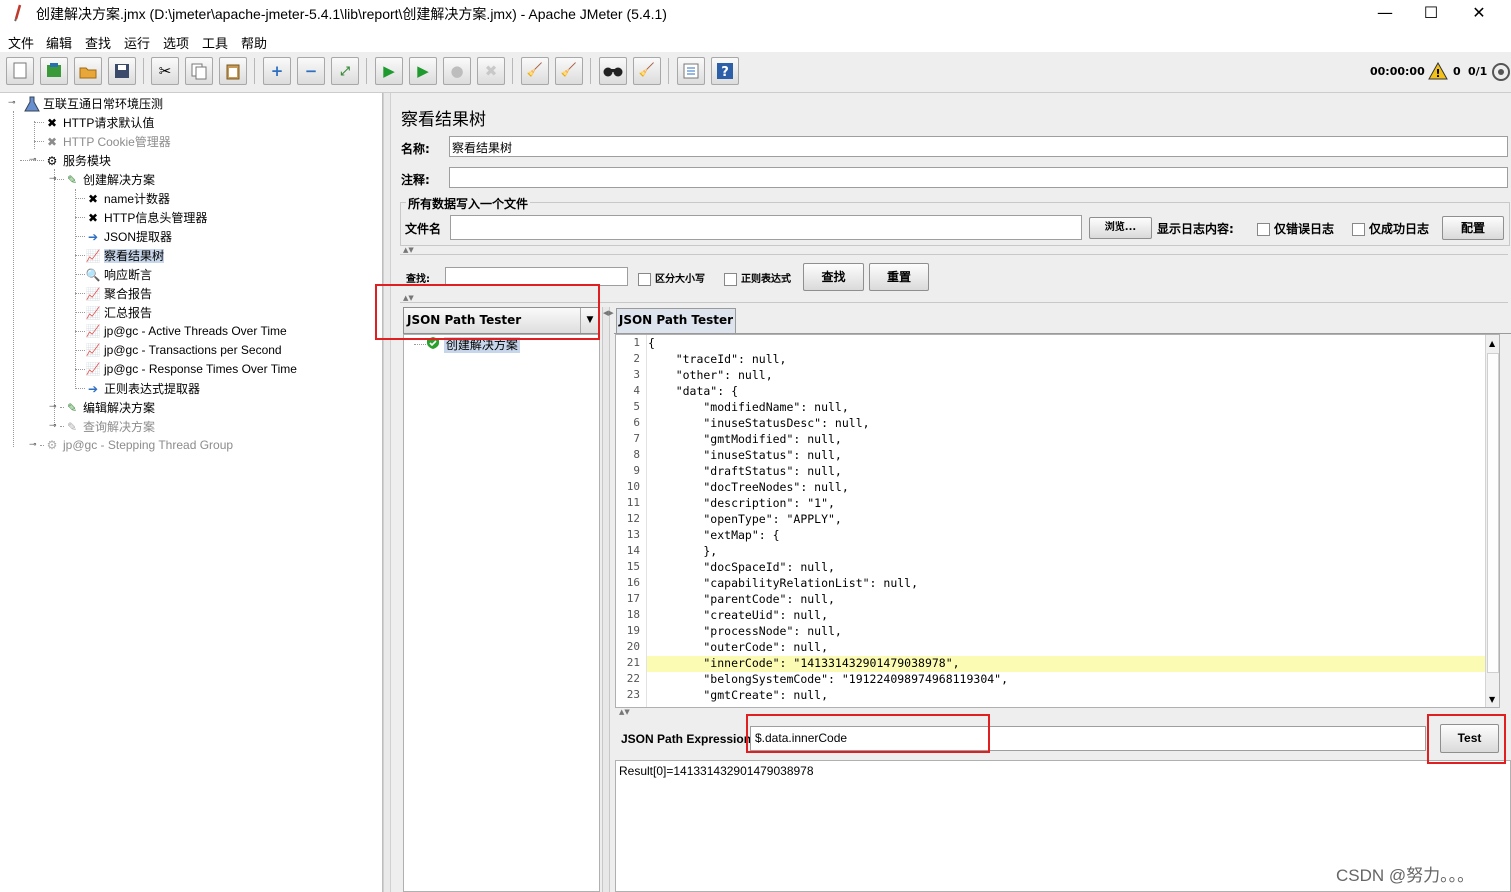 The height and width of the screenshot is (892, 1511). Describe the element at coordinates (345, 71) in the screenshot. I see `toggle-icon: ⤢` at that location.